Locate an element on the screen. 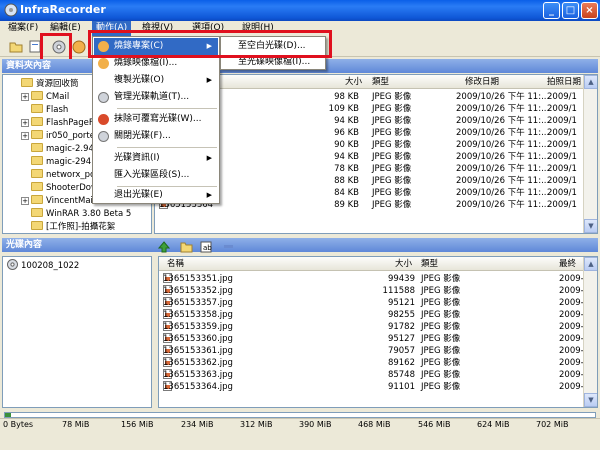 The width and height of the screenshot is (600, 450). menu-highlight-box is located at coordinates (210, 44).